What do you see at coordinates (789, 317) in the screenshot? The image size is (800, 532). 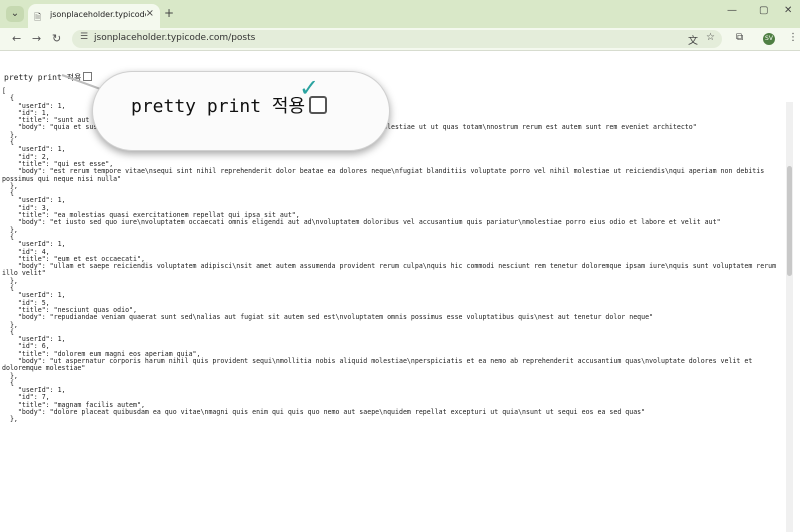 I see `vertical-scrollbar` at bounding box center [789, 317].